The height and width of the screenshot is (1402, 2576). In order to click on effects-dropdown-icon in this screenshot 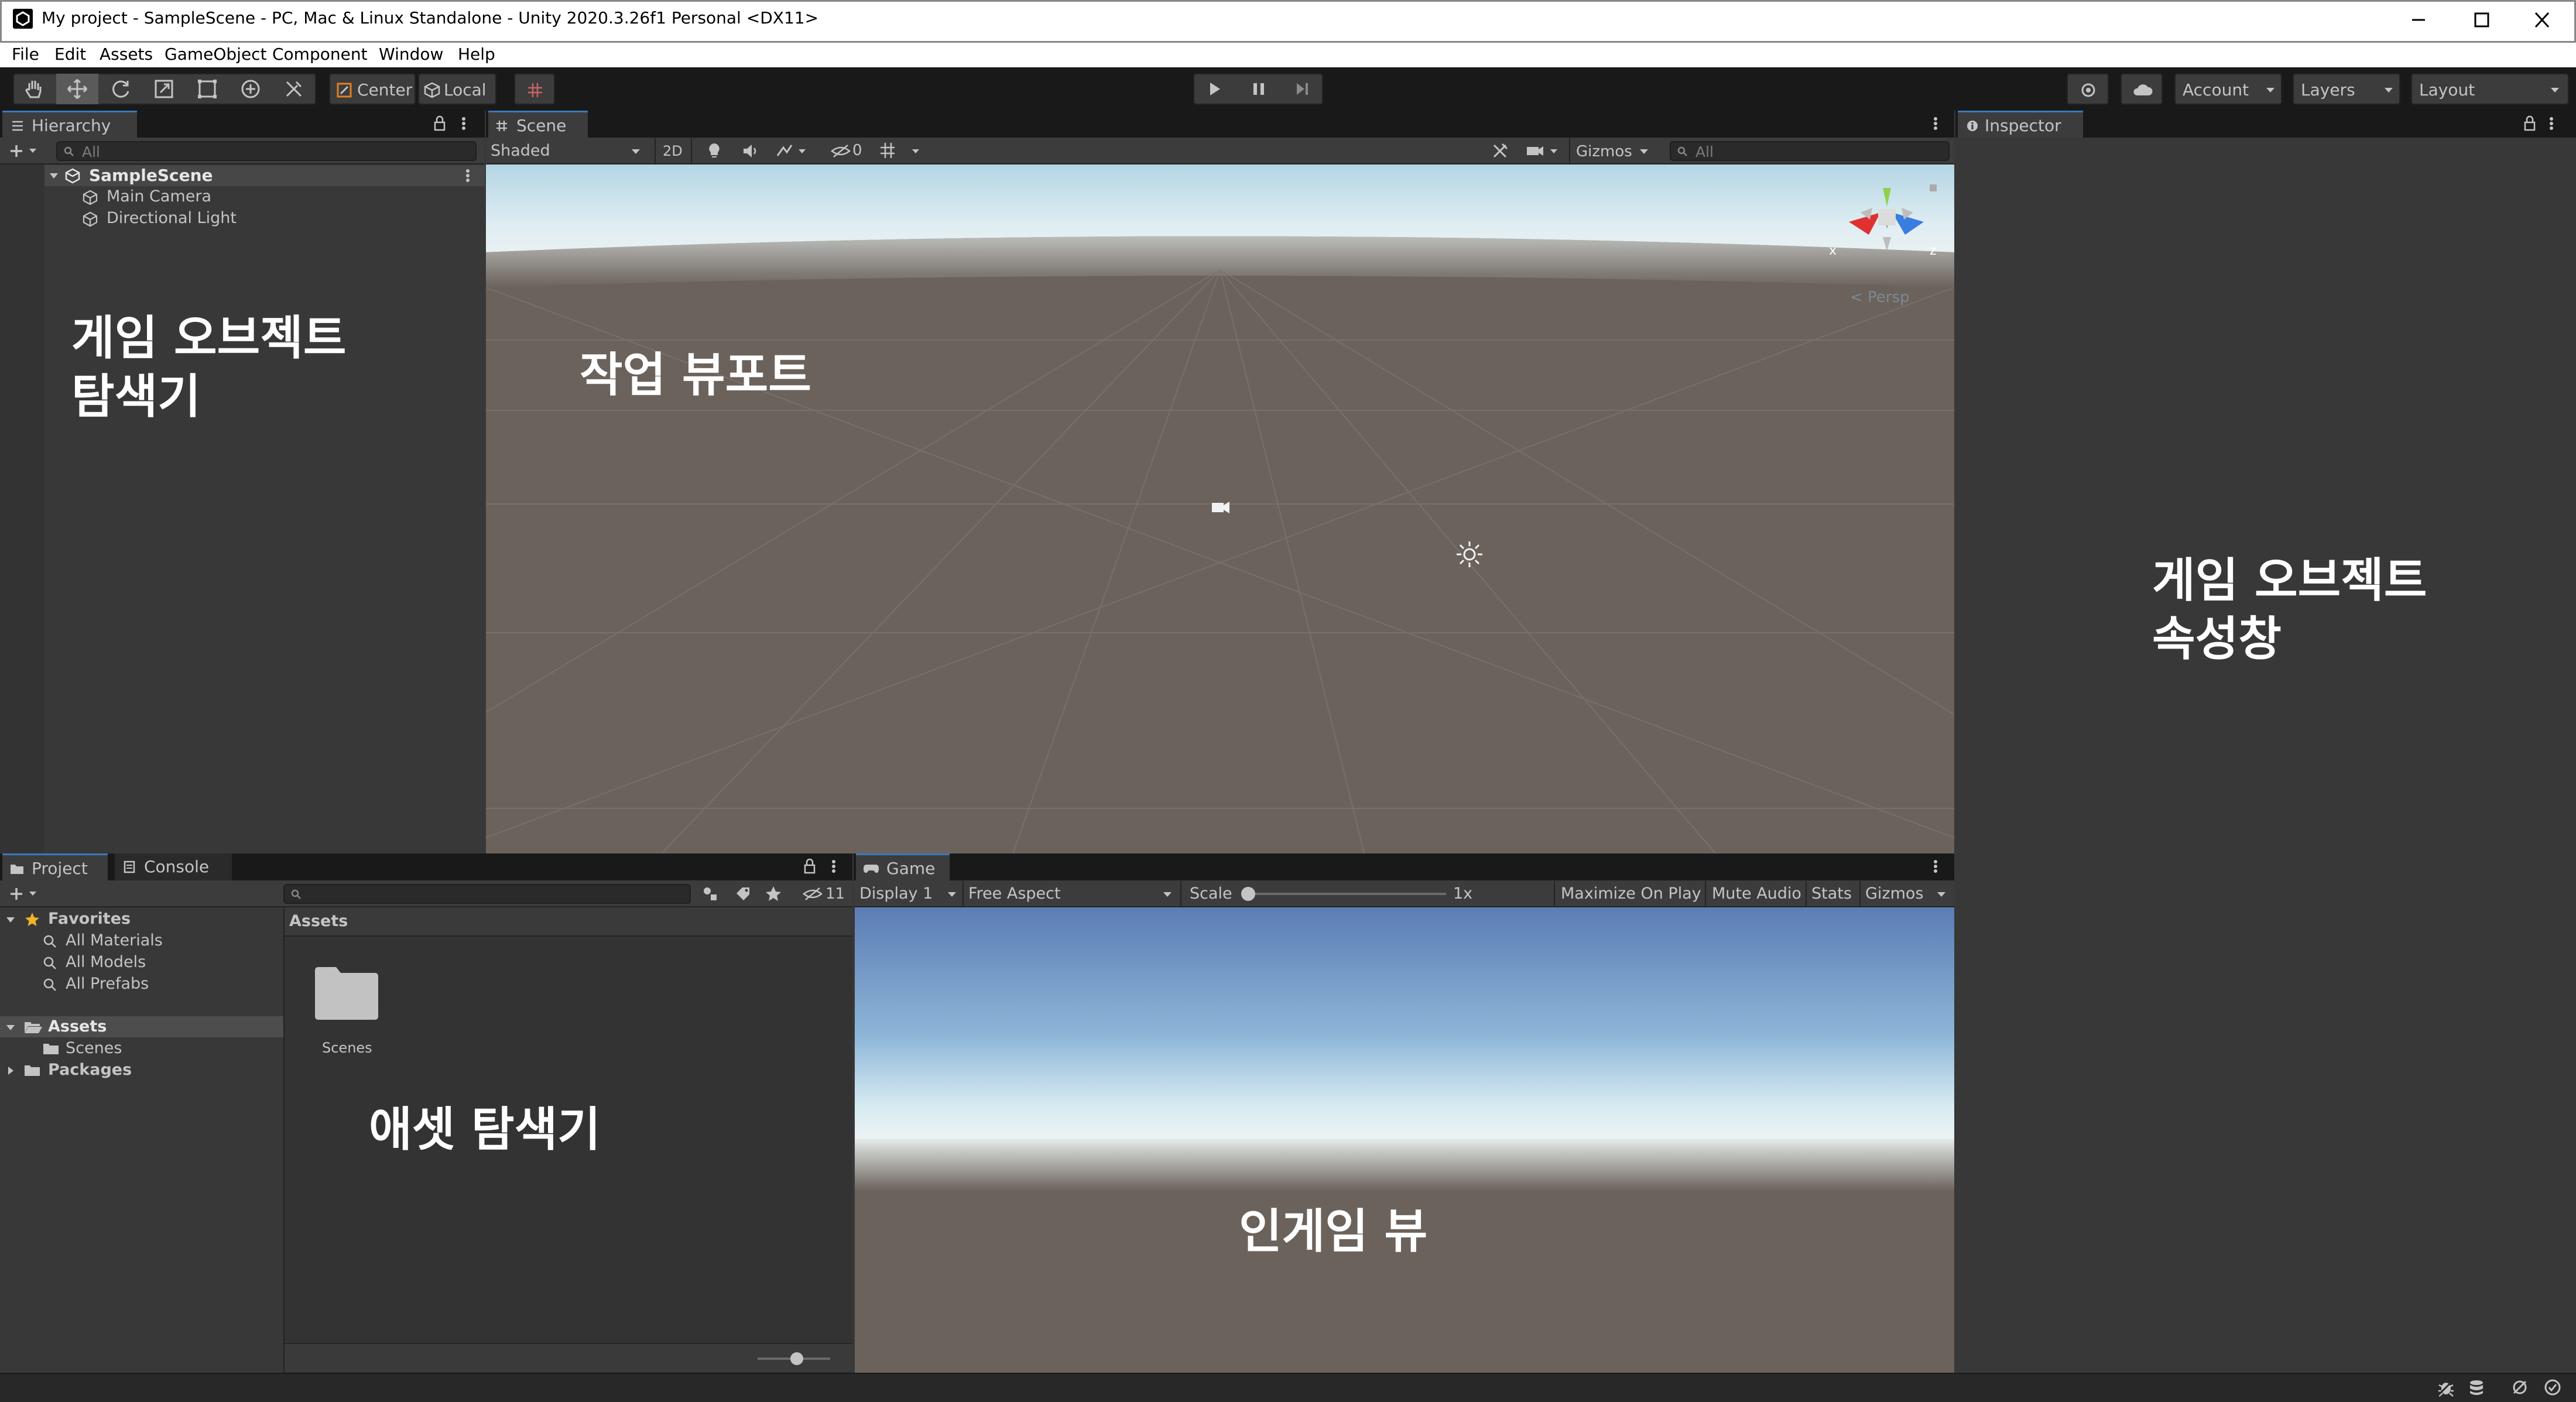, I will do `click(791, 151)`.